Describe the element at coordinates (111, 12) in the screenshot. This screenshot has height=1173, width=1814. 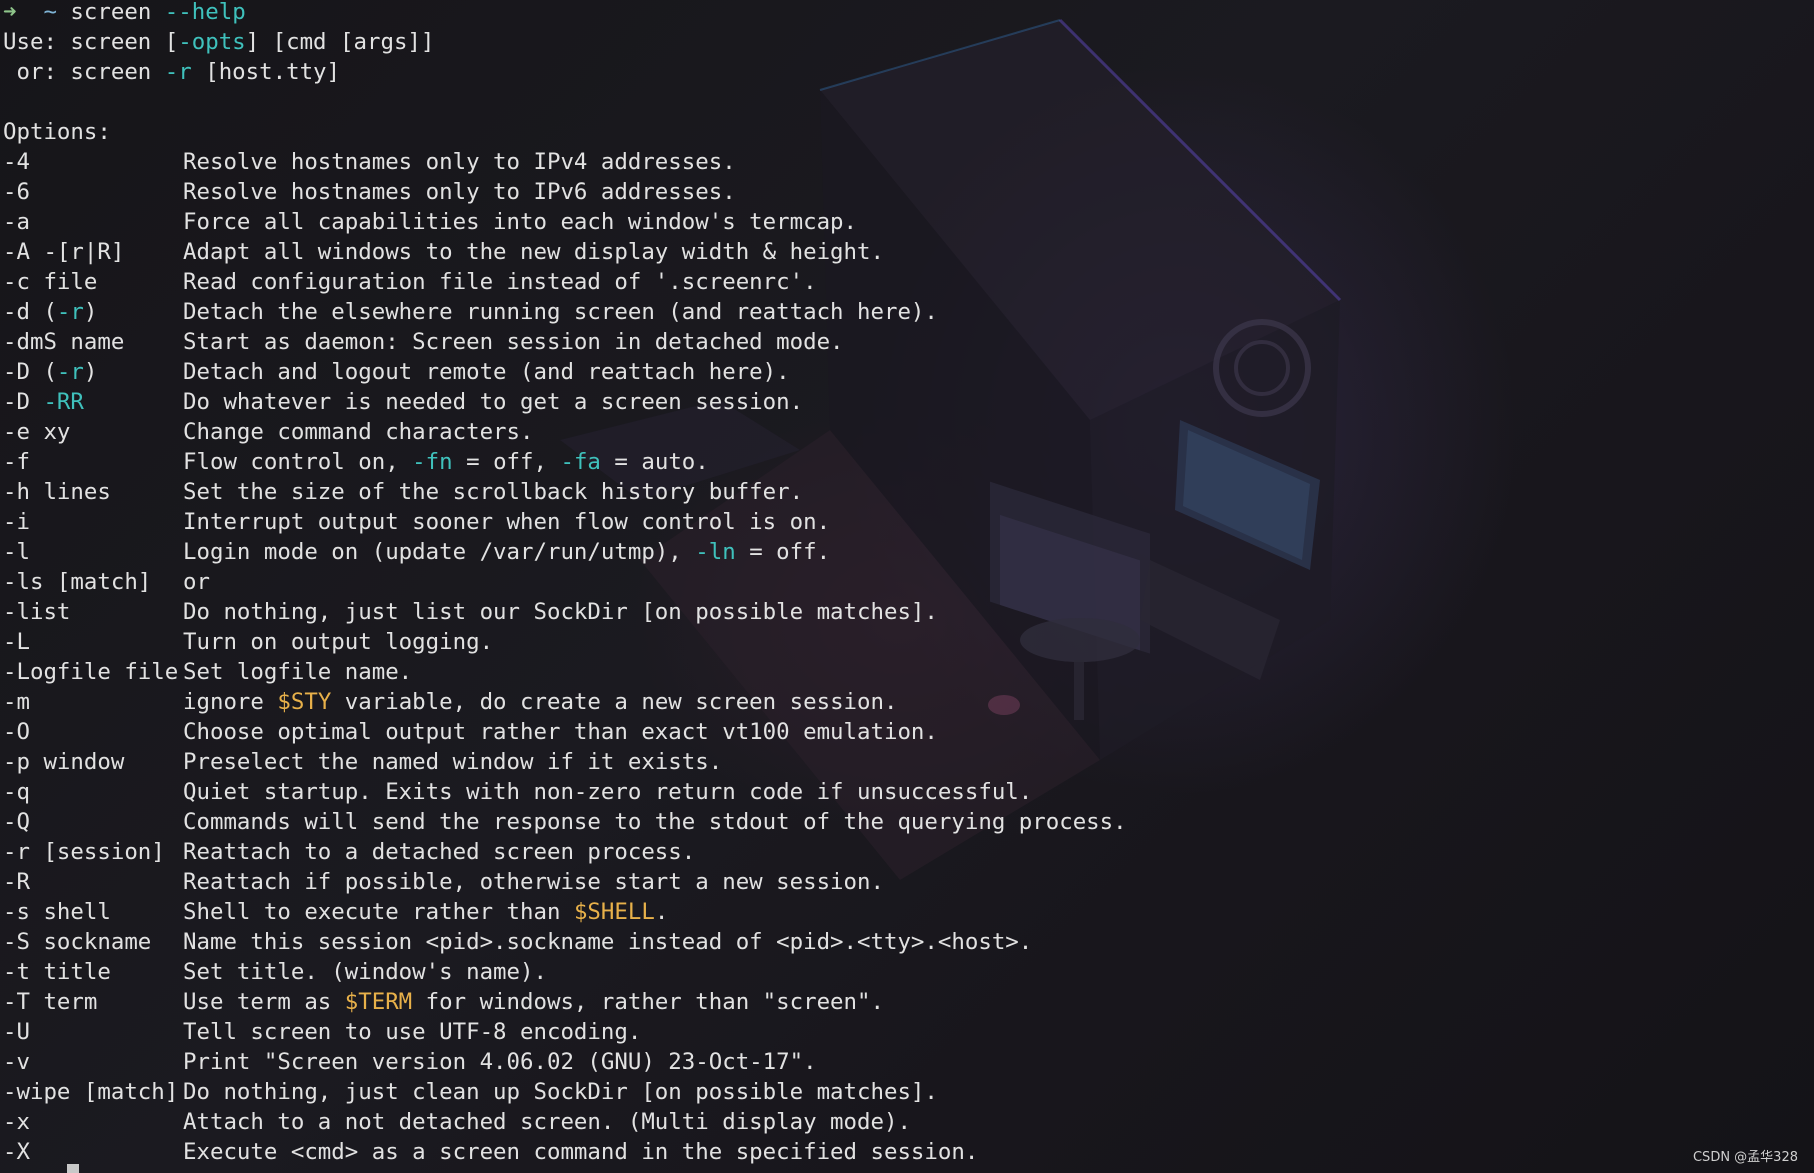
I see `prompt-command: screen` at that location.